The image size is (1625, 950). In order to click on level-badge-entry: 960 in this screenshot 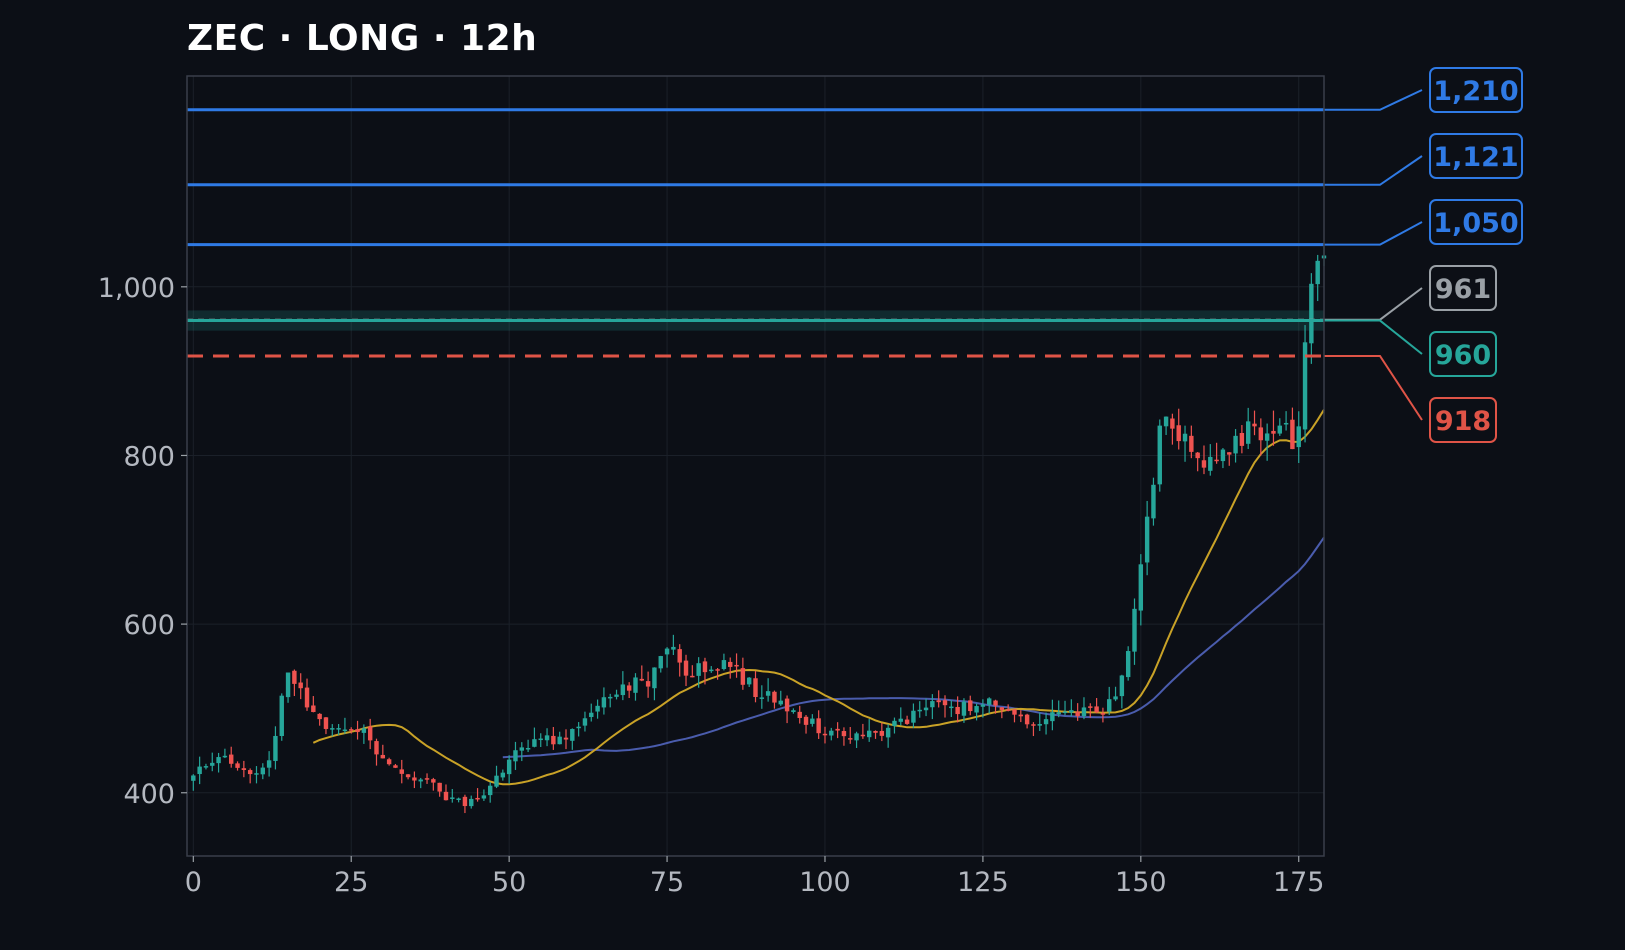, I will do `click(1463, 354)`.